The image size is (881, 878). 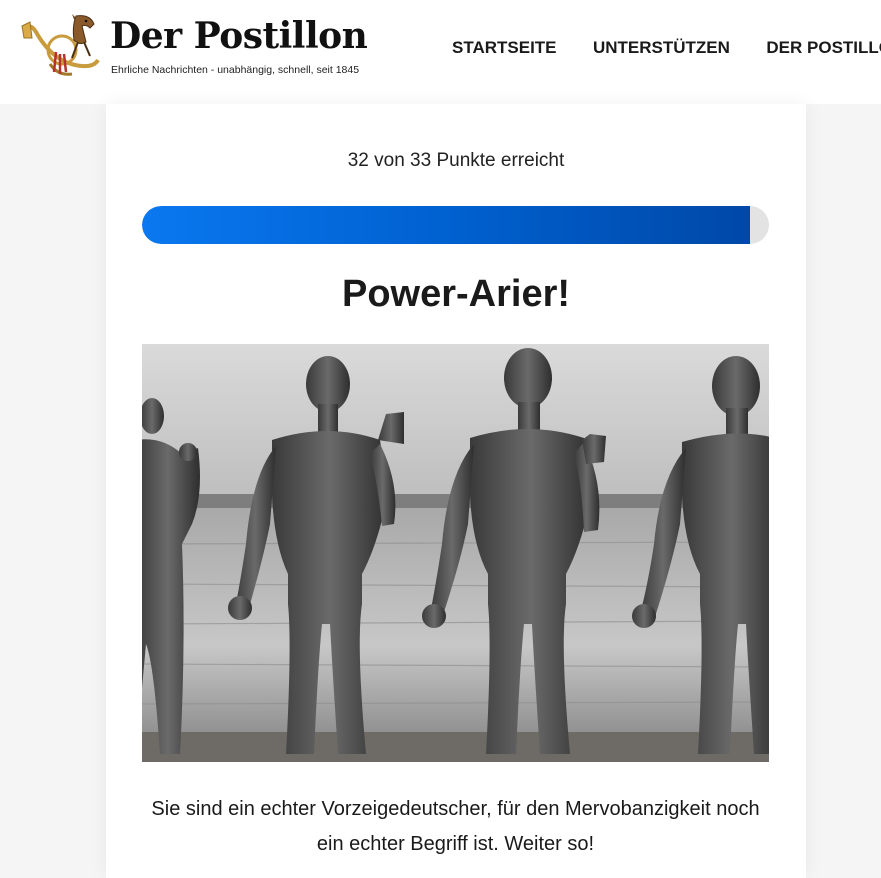 What do you see at coordinates (456, 160) in the screenshot?
I see `score-text: 32 von 33 Punkte erreicht` at bounding box center [456, 160].